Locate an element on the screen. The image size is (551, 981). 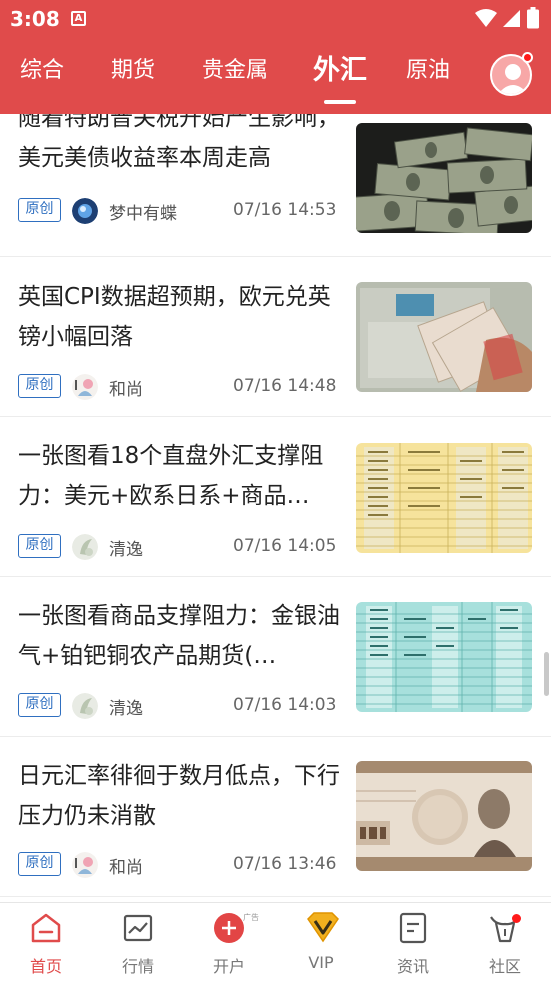
teal-table-image is located at coordinates (444, 657).